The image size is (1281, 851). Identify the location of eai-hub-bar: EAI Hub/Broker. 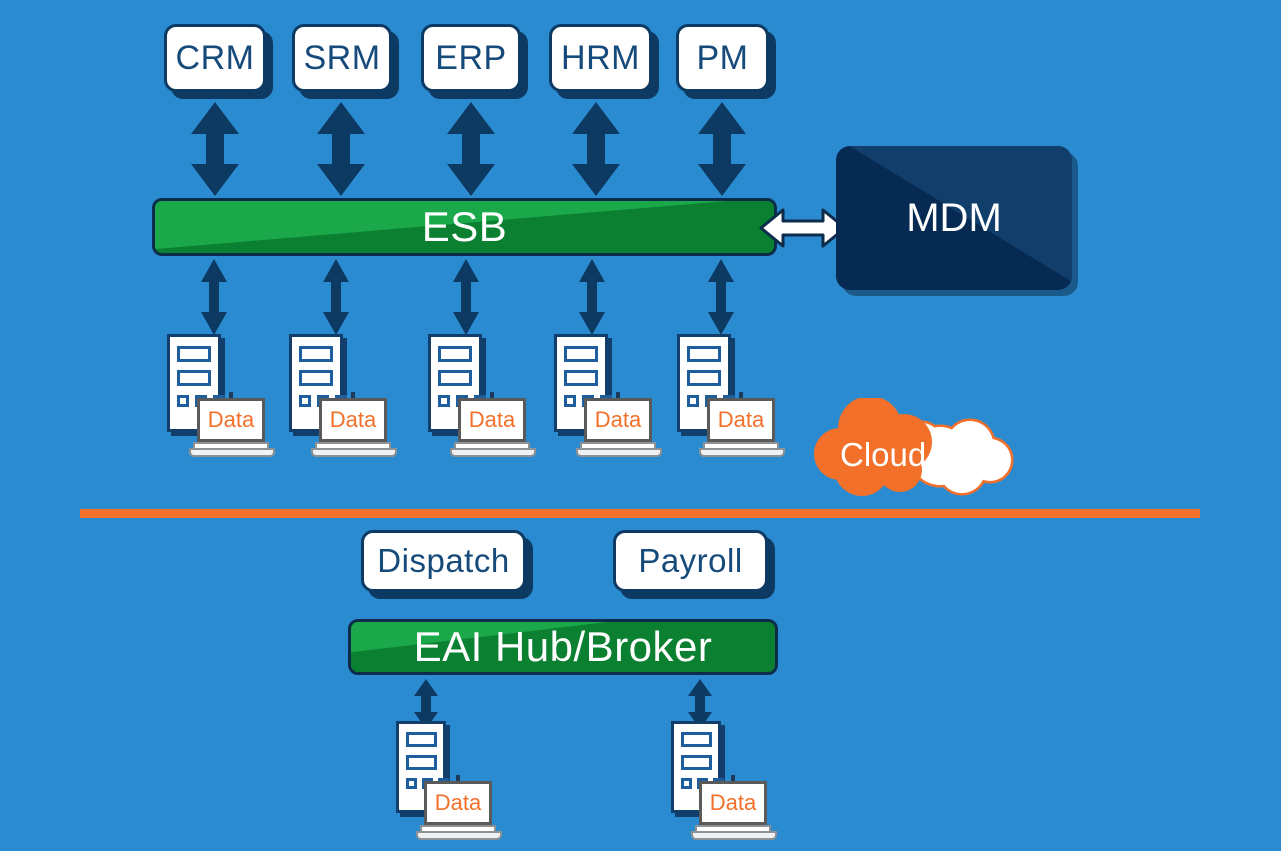
(563, 647).